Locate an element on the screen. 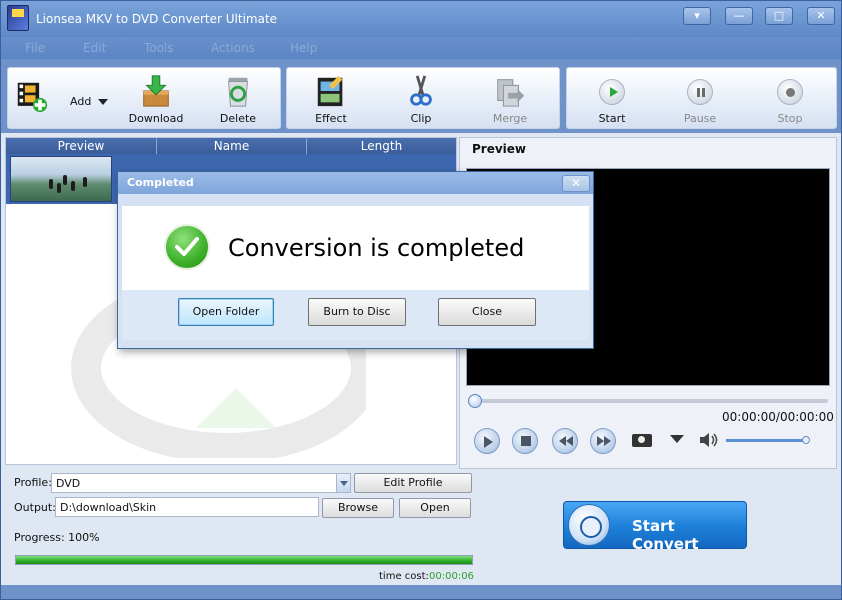 Image resolution: width=842 pixels, height=600 pixels. preview-title: Preview is located at coordinates (499, 149).